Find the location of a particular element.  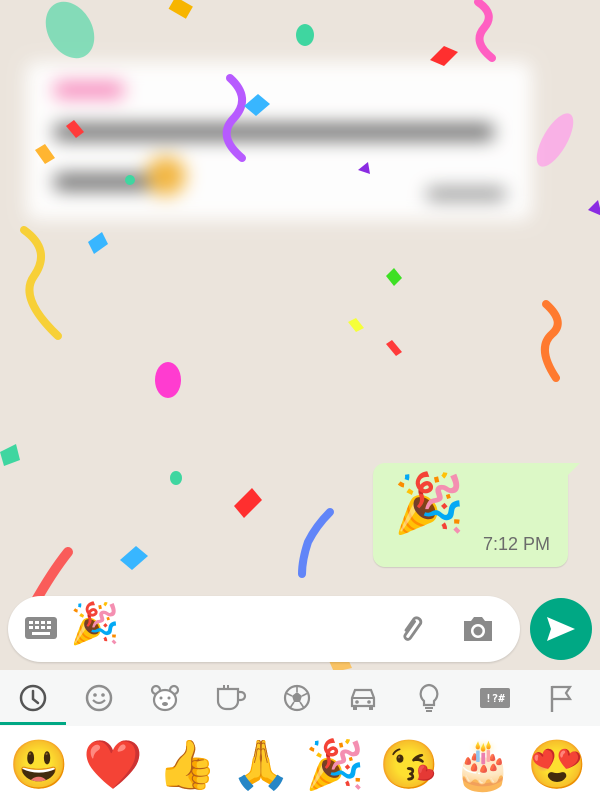

smileys-icon is located at coordinates (99, 698).